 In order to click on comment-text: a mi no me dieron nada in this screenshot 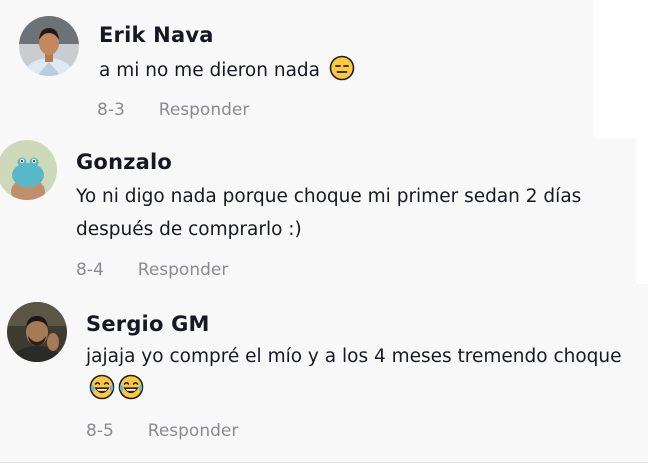, I will do `click(334, 70)`.